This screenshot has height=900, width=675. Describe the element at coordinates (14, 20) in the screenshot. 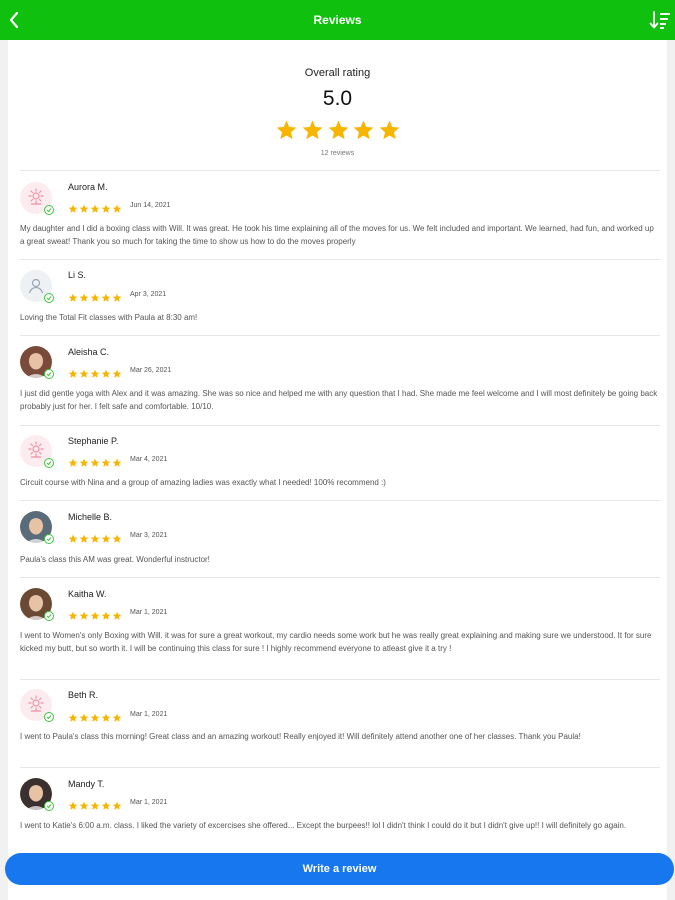

I see `chevron-left-icon` at that location.